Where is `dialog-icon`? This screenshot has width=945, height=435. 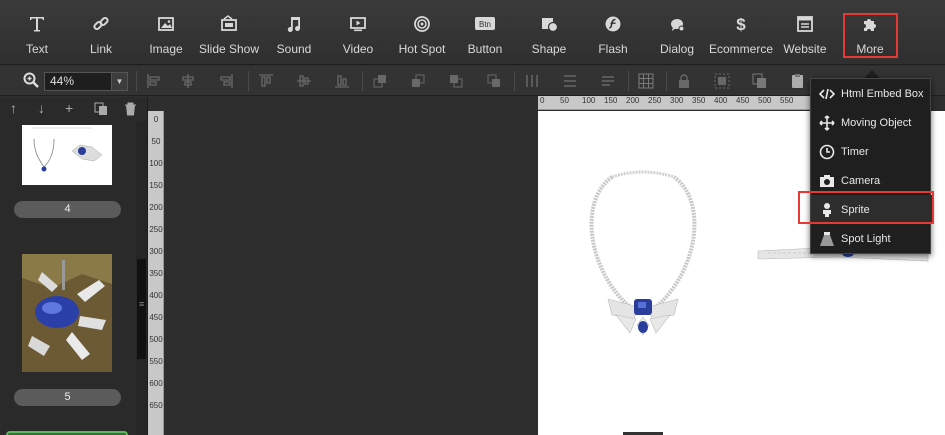
dialog-icon is located at coordinates (677, 24).